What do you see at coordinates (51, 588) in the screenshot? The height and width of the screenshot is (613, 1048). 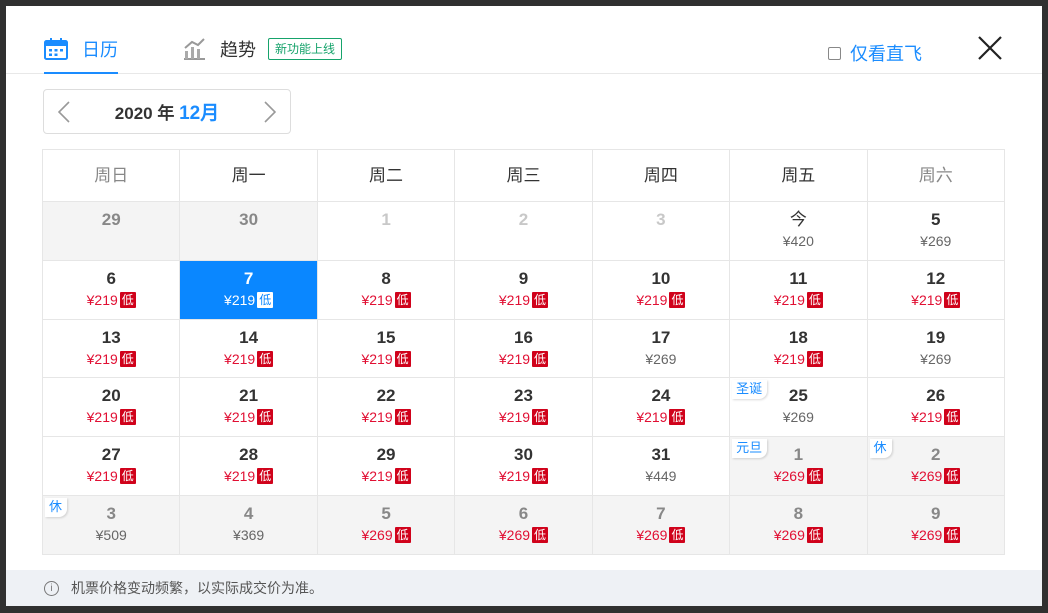 I see `info-icon: i` at bounding box center [51, 588].